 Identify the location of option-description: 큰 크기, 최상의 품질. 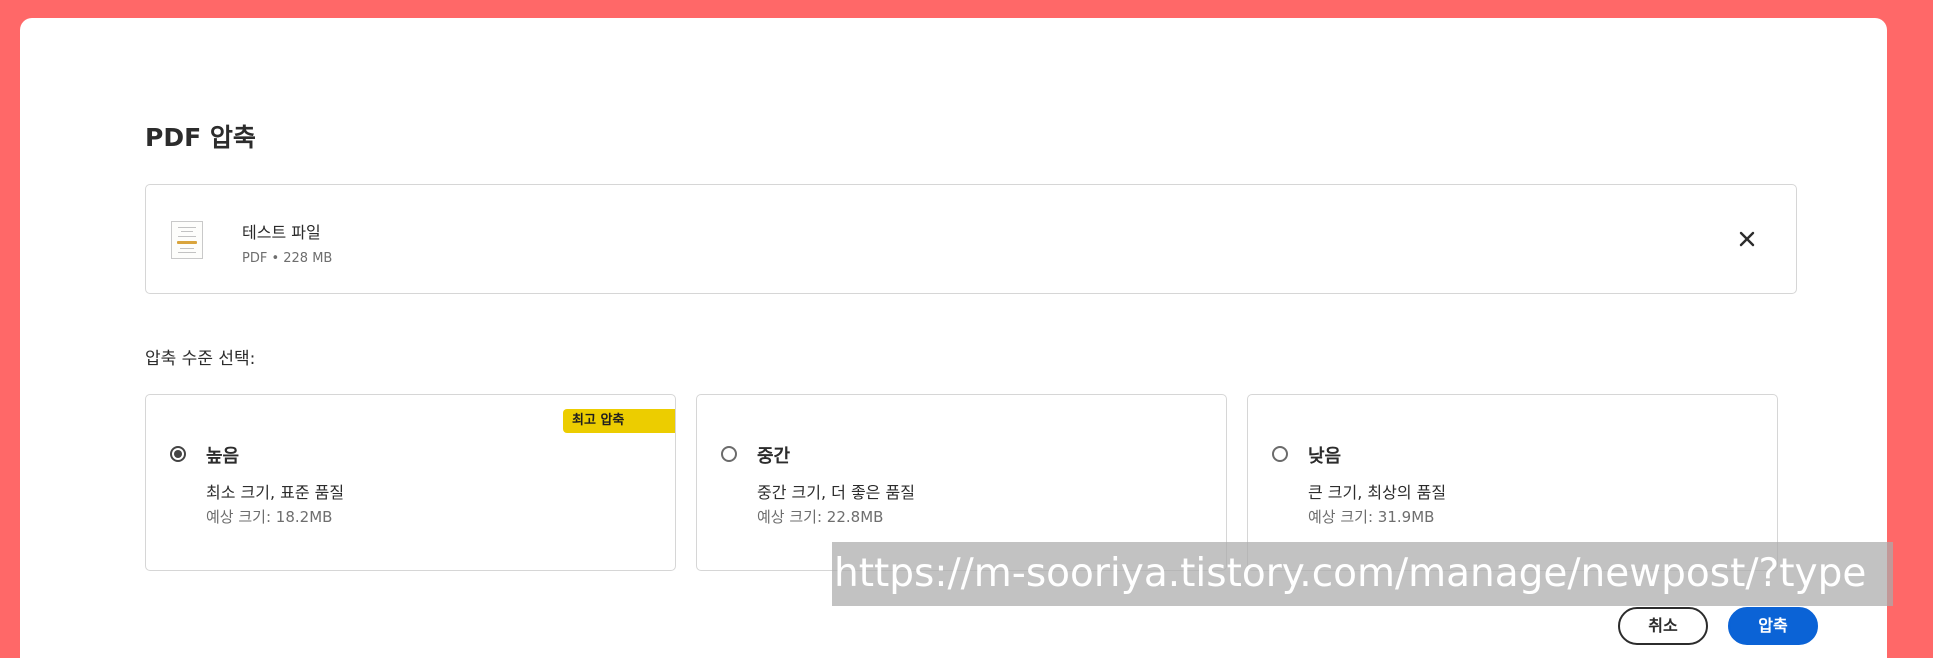
(1377, 492).